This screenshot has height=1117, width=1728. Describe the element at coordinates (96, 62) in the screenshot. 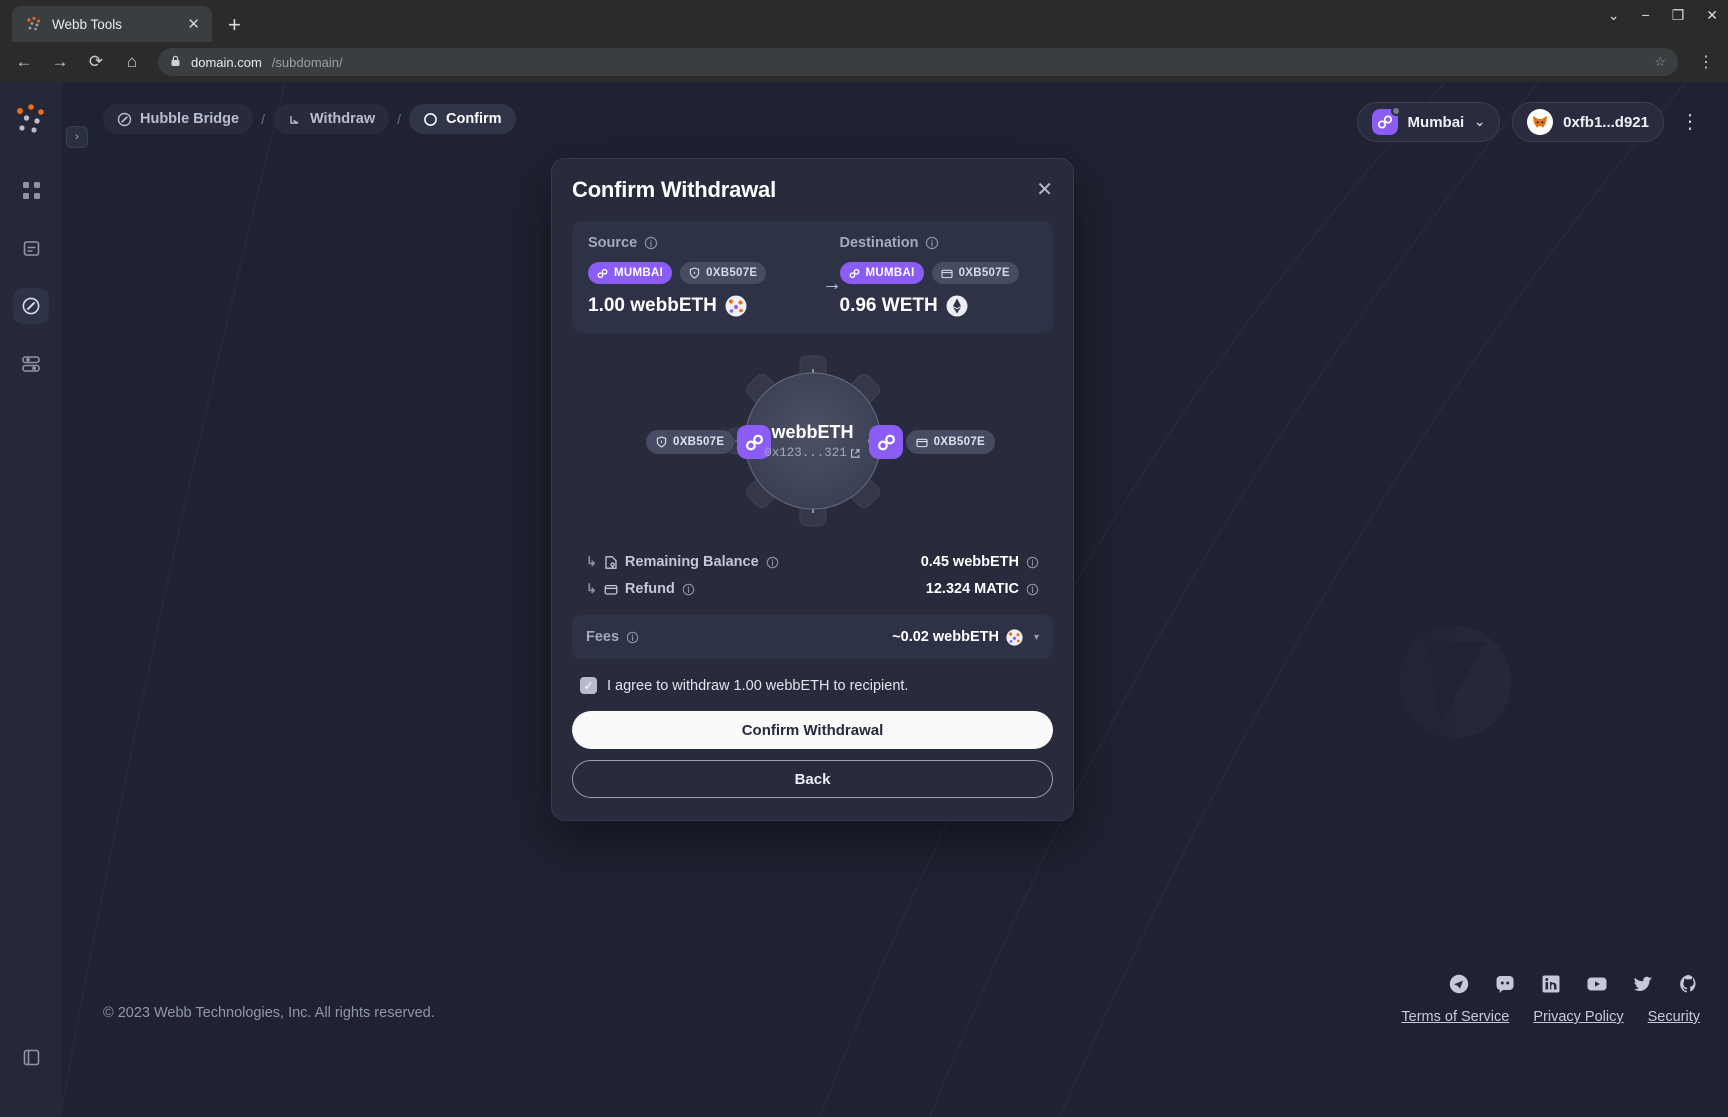

I see `reload-icon: ⟳` at that location.